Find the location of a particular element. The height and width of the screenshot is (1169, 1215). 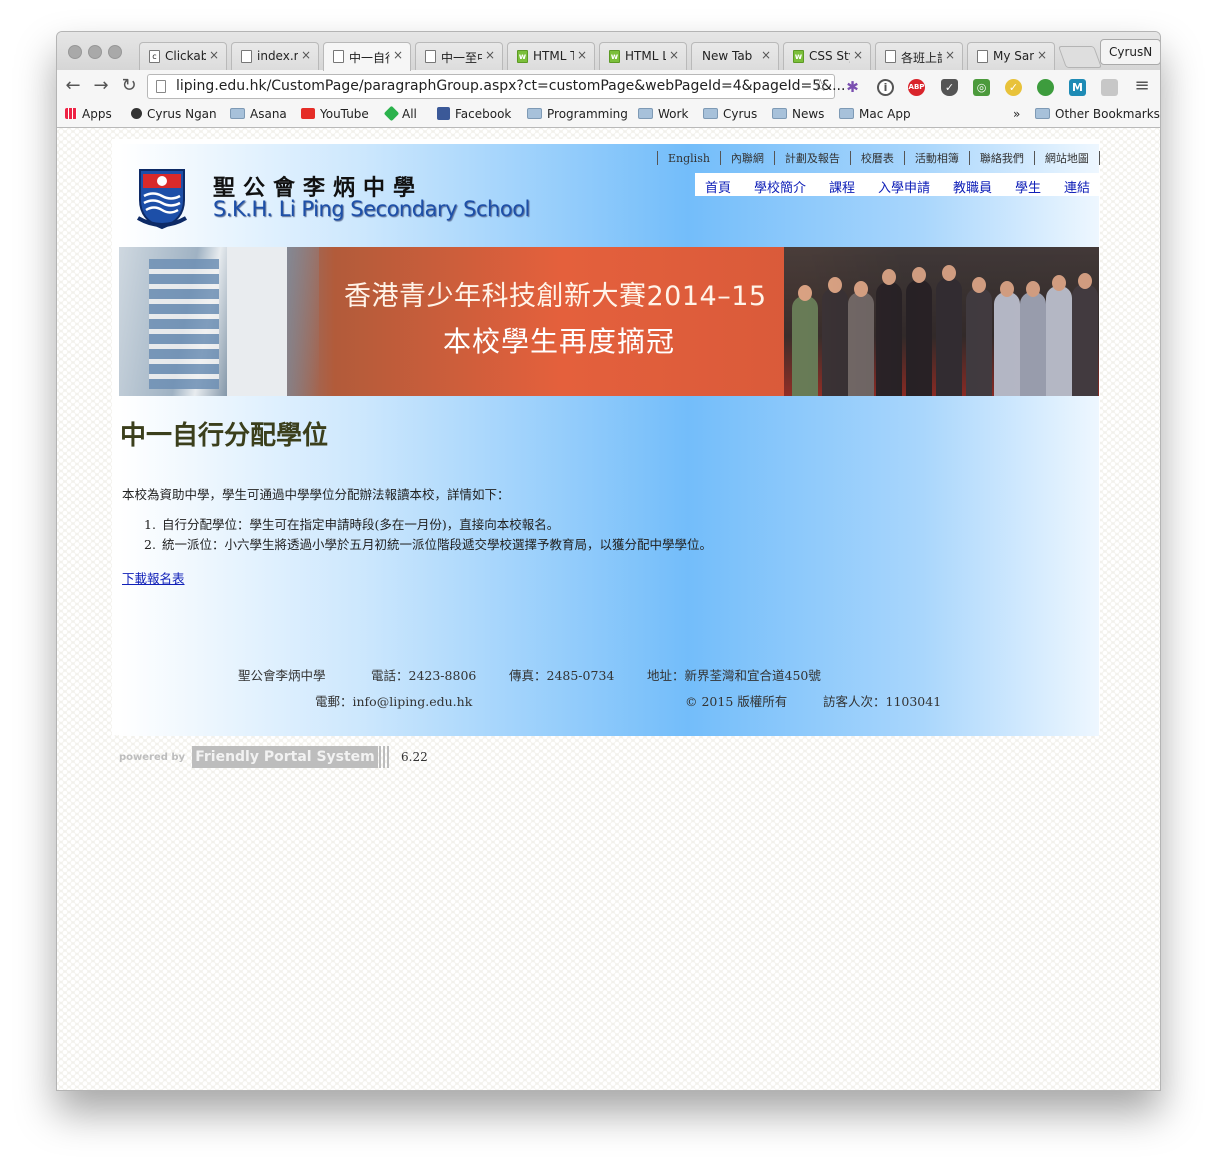

tab-secondary: 中一至中 × is located at coordinates (459, 56).